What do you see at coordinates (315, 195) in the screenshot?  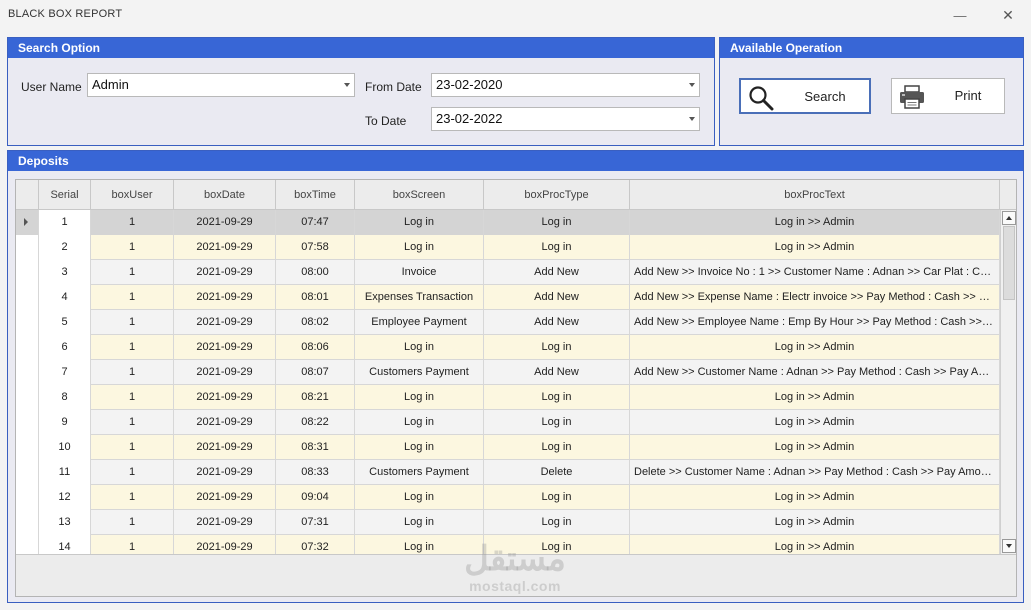 I see `column-header-boxtime: boxTime` at bounding box center [315, 195].